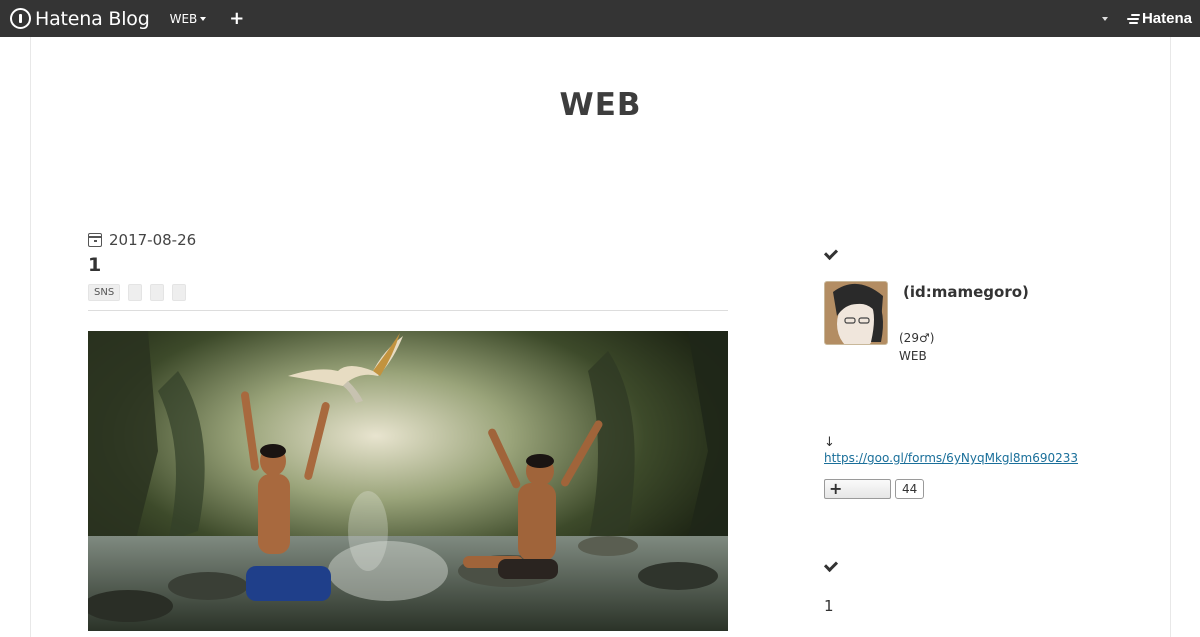 This screenshot has width=1200, height=637. I want to click on hatena-blog-logo-icon, so click(20, 18).